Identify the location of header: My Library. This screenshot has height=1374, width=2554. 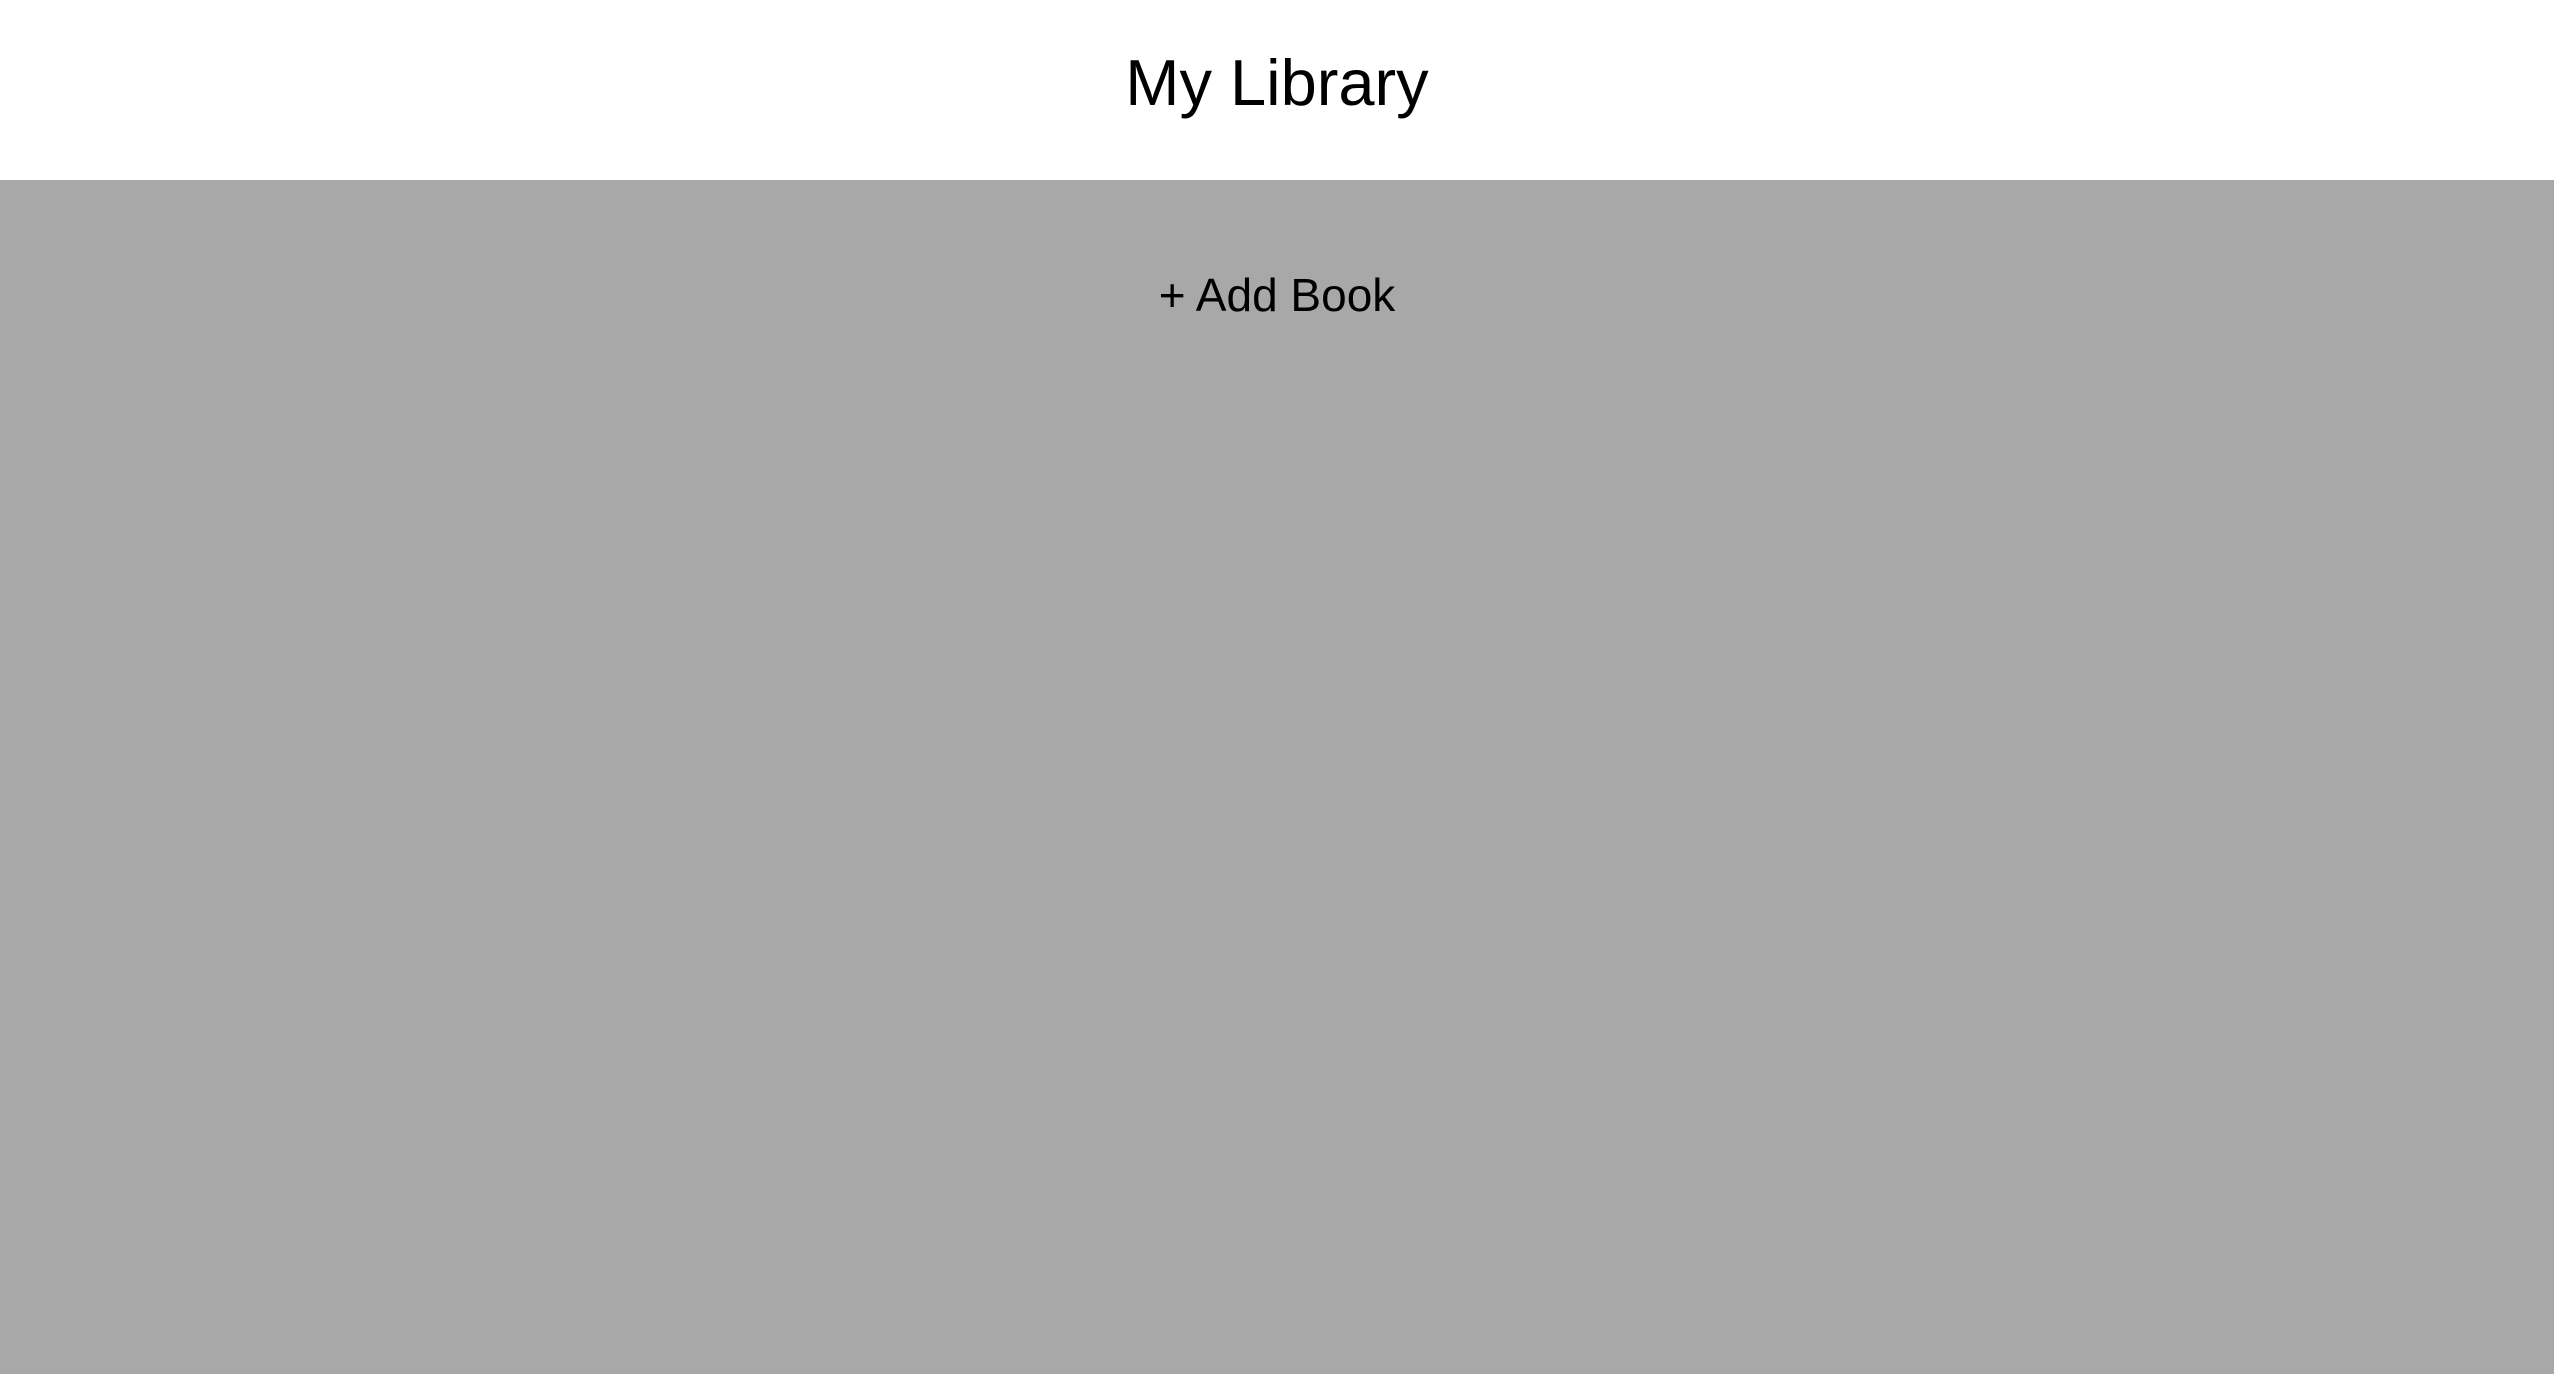
(1277, 90).